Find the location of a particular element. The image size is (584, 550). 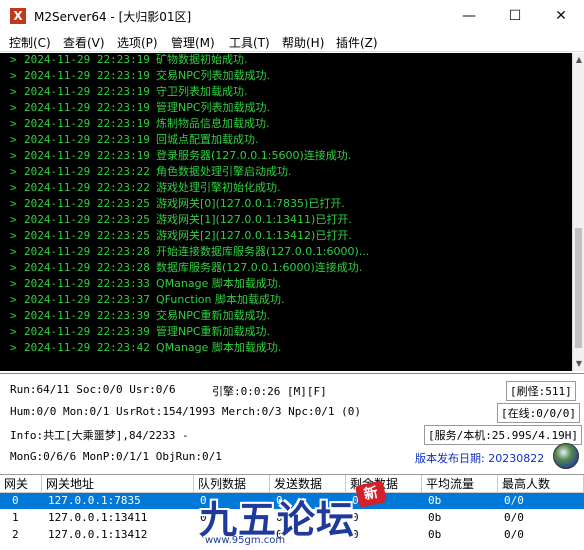

menu-manage: 管理(M) is located at coordinates (193, 42).